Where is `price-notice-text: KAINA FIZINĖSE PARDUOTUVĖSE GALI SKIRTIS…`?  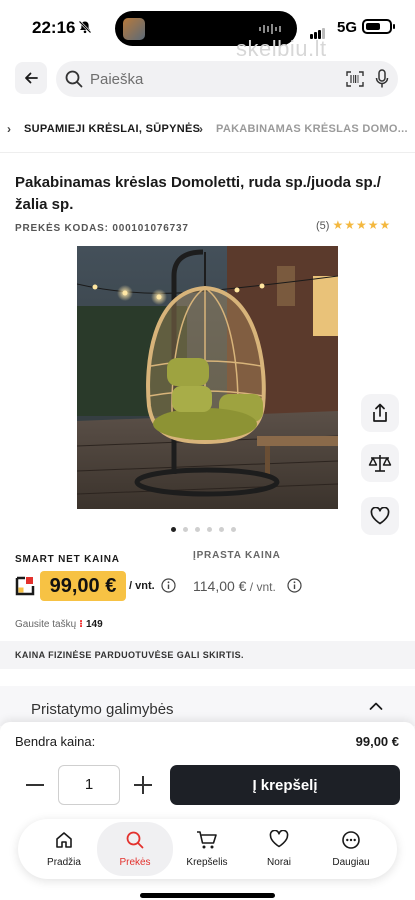
price-notice-text: KAINA FIZINĖSE PARDUOTUVĖSE GALI SKIRTIS… is located at coordinates (129, 655).